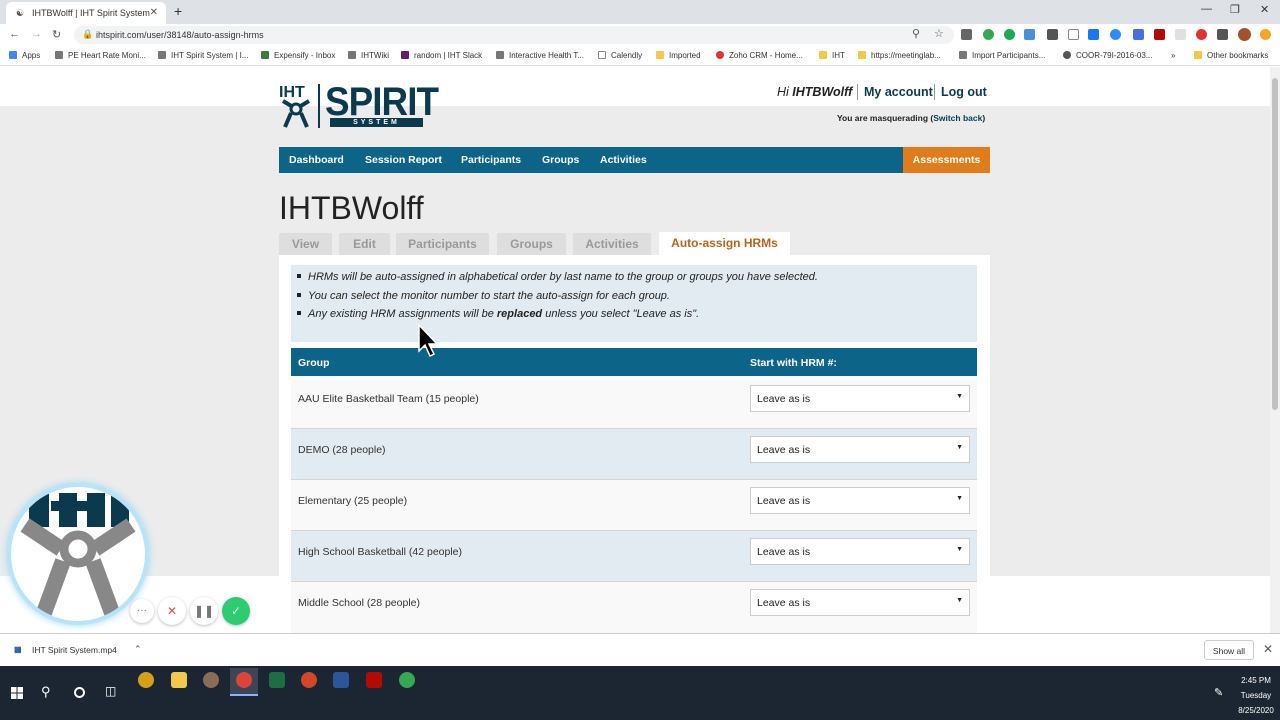 This screenshot has height=720, width=1280. What do you see at coordinates (36, 34) in the screenshot?
I see `forward-icon: →` at bounding box center [36, 34].